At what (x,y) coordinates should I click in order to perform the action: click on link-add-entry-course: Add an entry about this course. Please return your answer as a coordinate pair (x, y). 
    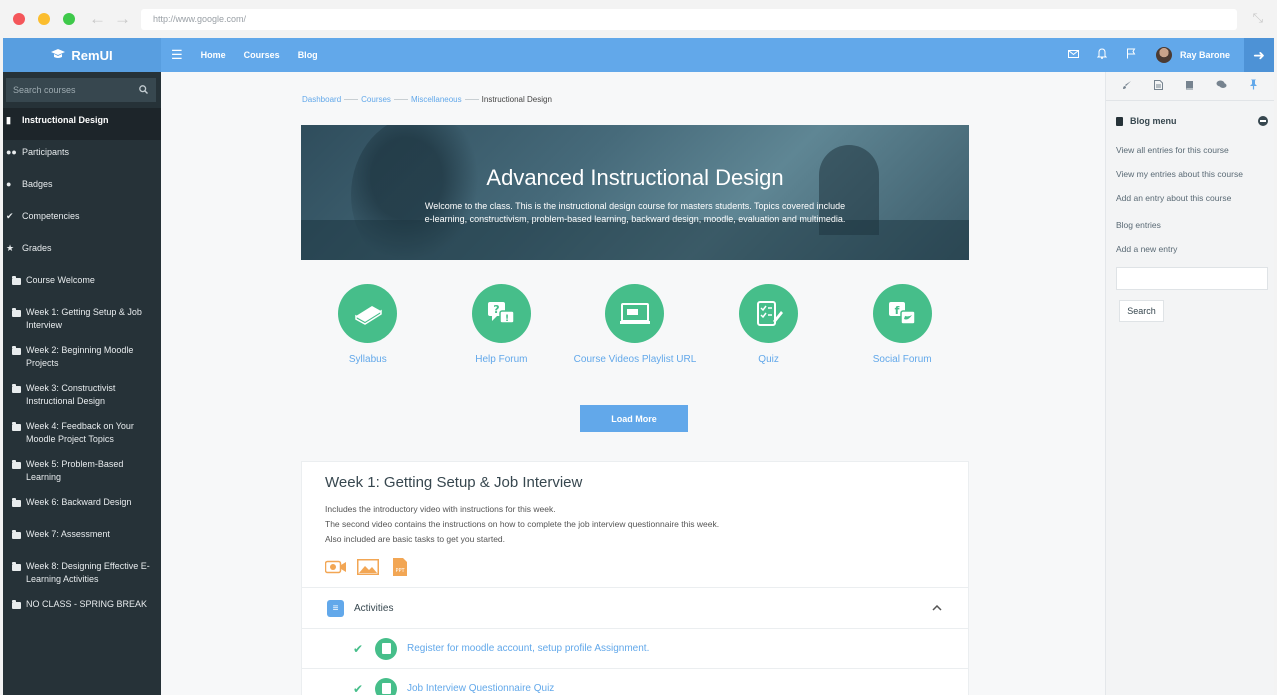
    Looking at the image, I should click on (1190, 198).